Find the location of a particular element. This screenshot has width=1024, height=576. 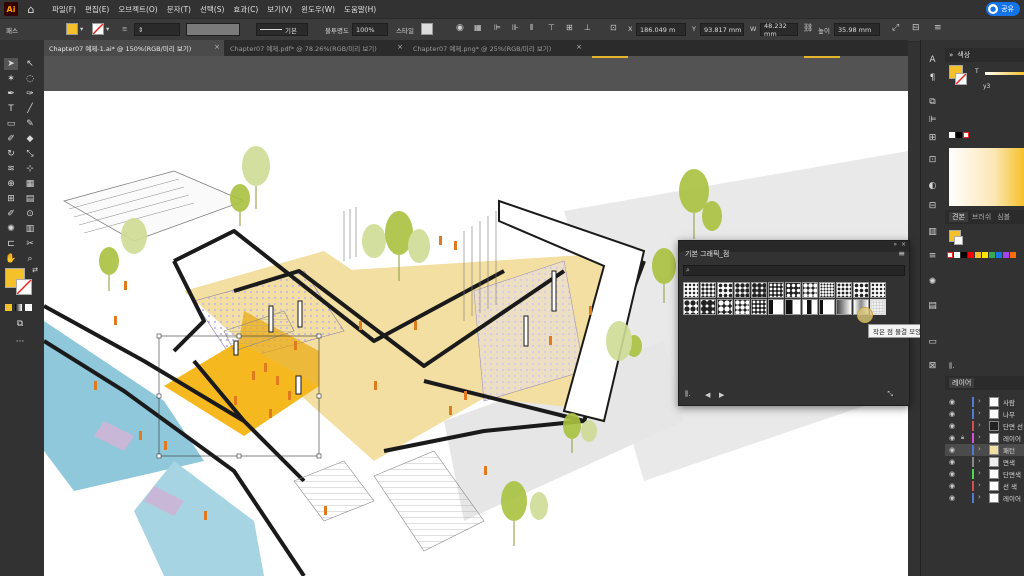

swatch-stroke-box is located at coordinates (958, 240).